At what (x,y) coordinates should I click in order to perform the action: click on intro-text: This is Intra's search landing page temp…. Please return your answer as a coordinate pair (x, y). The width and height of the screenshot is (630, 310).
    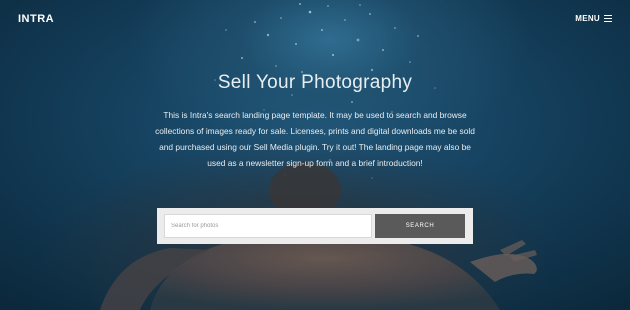
    Looking at the image, I should click on (315, 139).